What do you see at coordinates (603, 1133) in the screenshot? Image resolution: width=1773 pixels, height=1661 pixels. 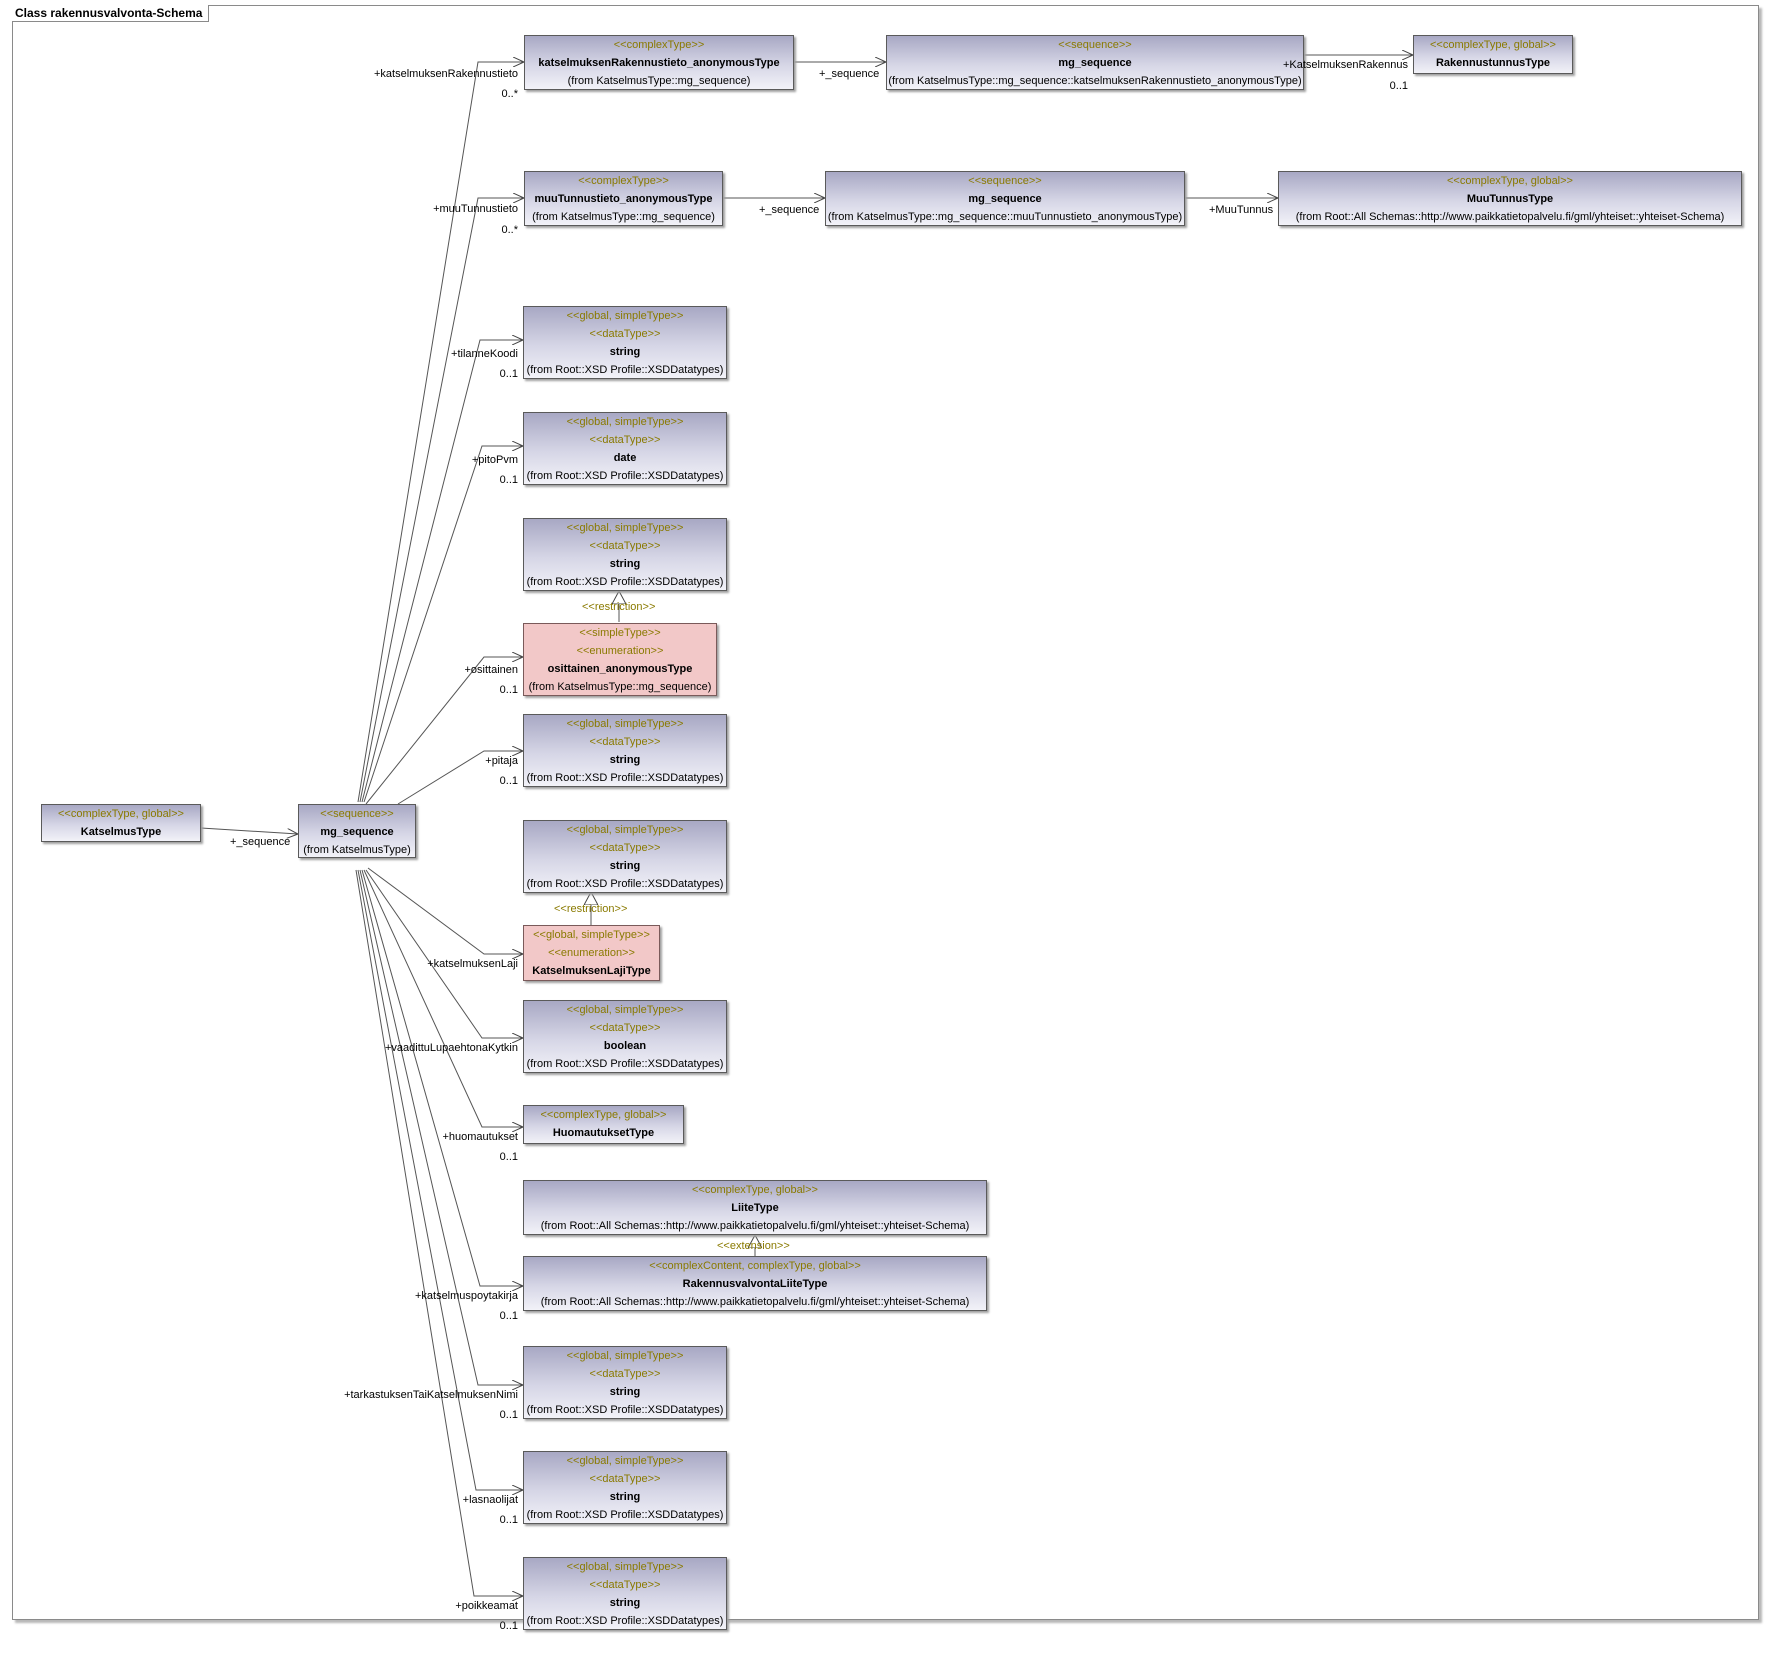 I see `box-line: HuomautuksetType` at bounding box center [603, 1133].